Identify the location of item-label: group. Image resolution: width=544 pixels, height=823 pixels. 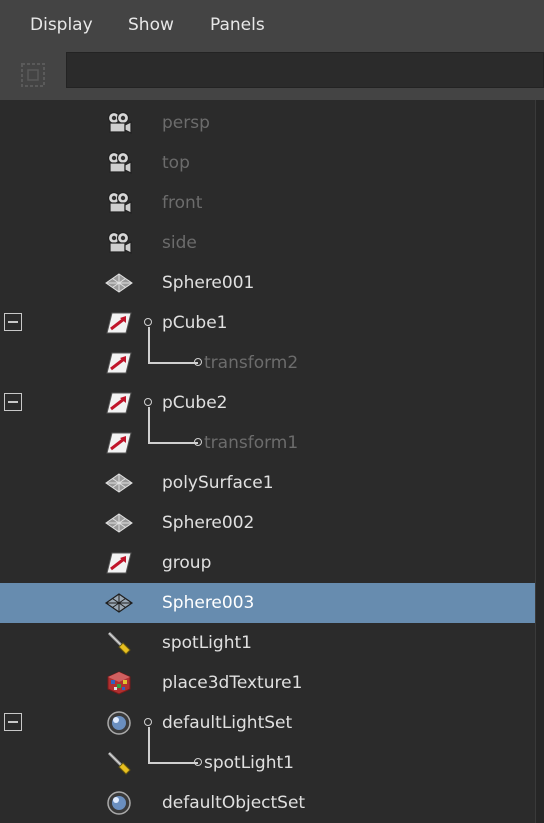
(187, 563).